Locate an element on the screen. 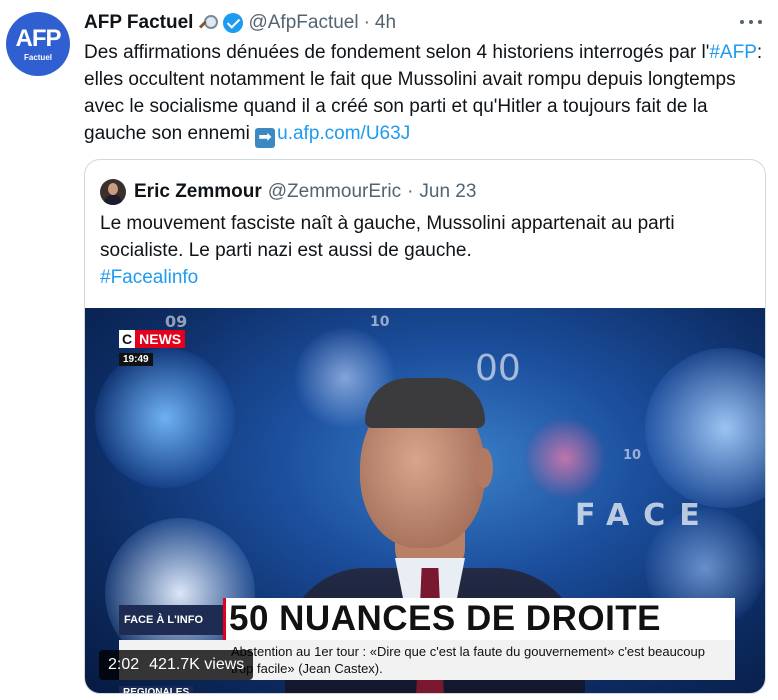  show-label: FACE À L'INFO is located at coordinates (171, 620).